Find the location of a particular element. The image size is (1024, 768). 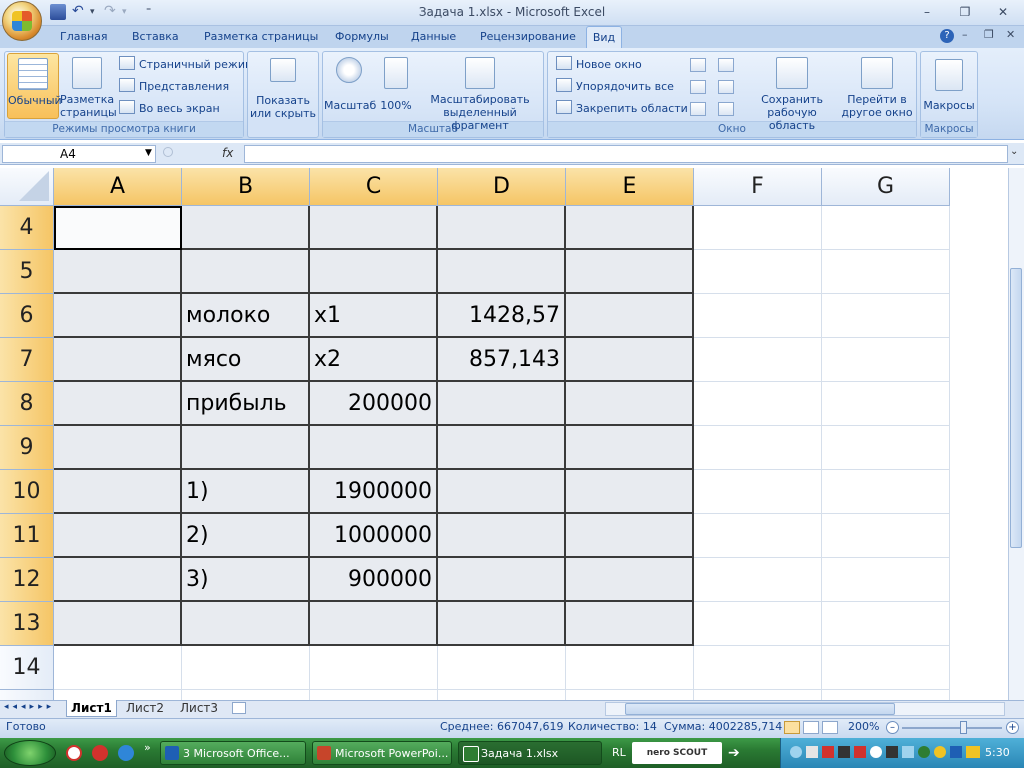

cell-c6: x1 is located at coordinates (374, 316).